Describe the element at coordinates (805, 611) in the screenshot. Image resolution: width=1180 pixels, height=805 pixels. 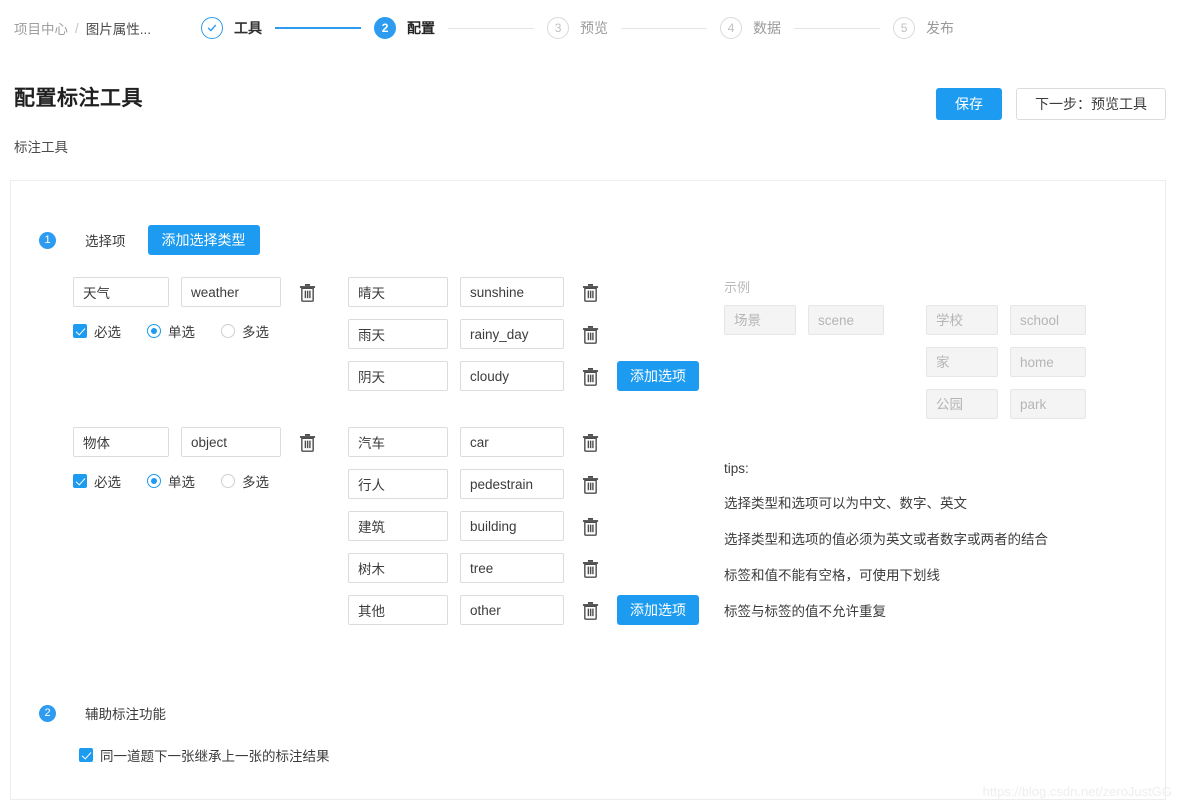
I see `tip-item: 标签与标签的值不允许重复` at that location.